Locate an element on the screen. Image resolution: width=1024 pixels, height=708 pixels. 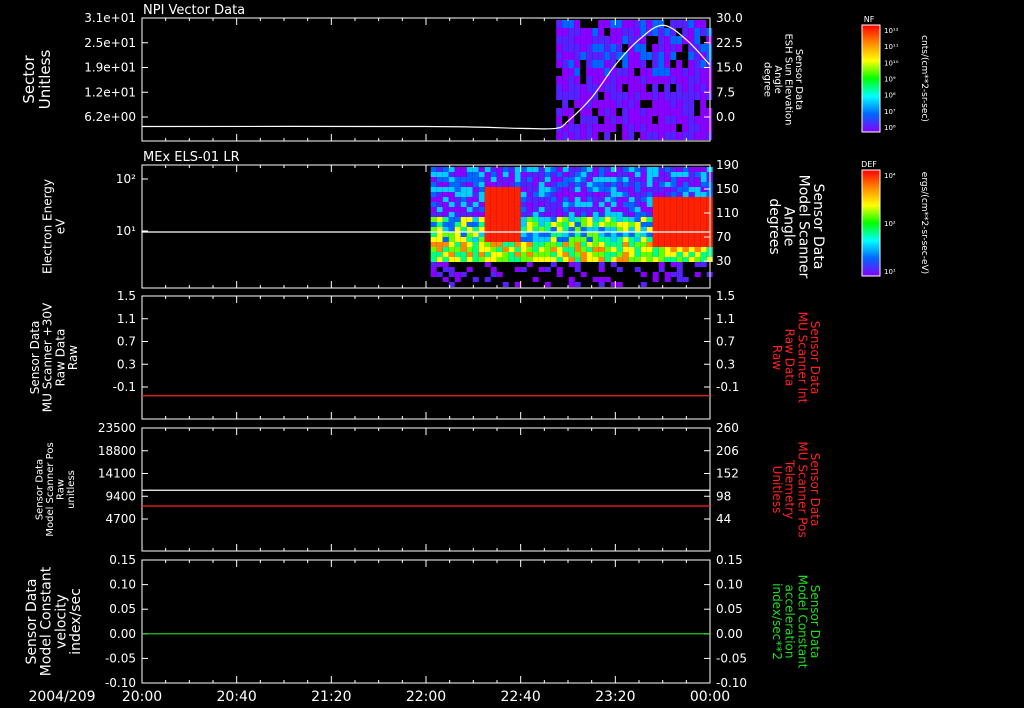
y-tick-left: 0.3 is located at coordinates (126, 364).